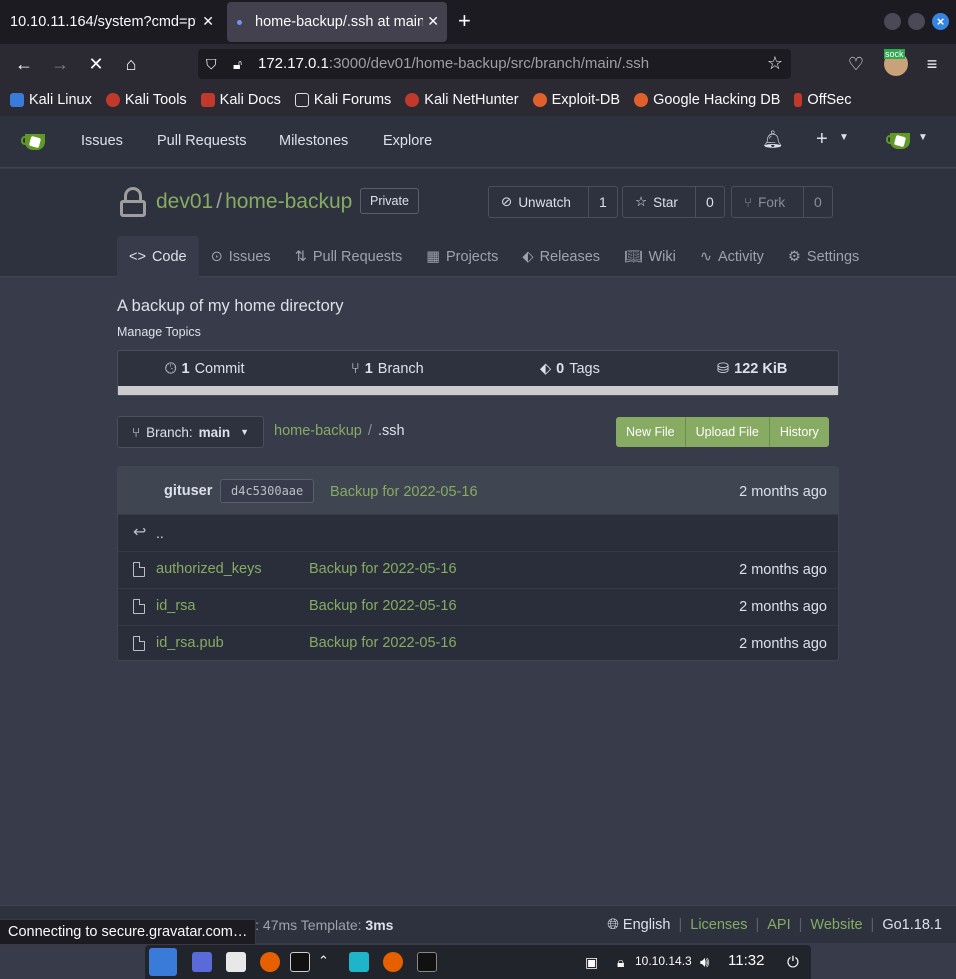 The width and height of the screenshot is (956, 979). I want to click on api-link: API, so click(778, 925).